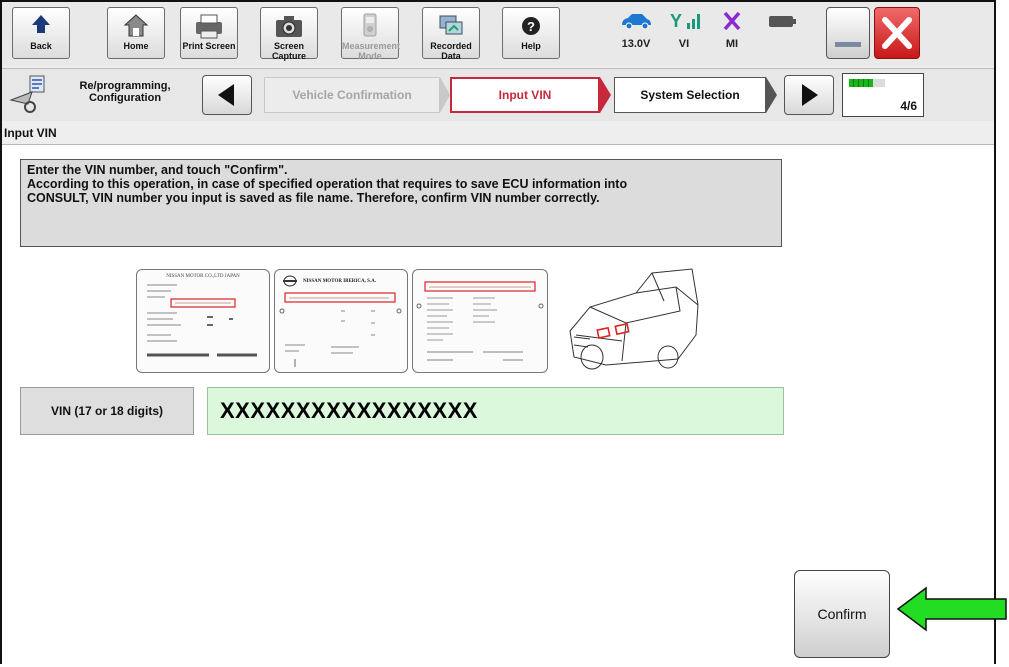 This screenshot has height=667, width=1009. I want to click on screen-capture-label: Screen Capture, so click(288, 51).